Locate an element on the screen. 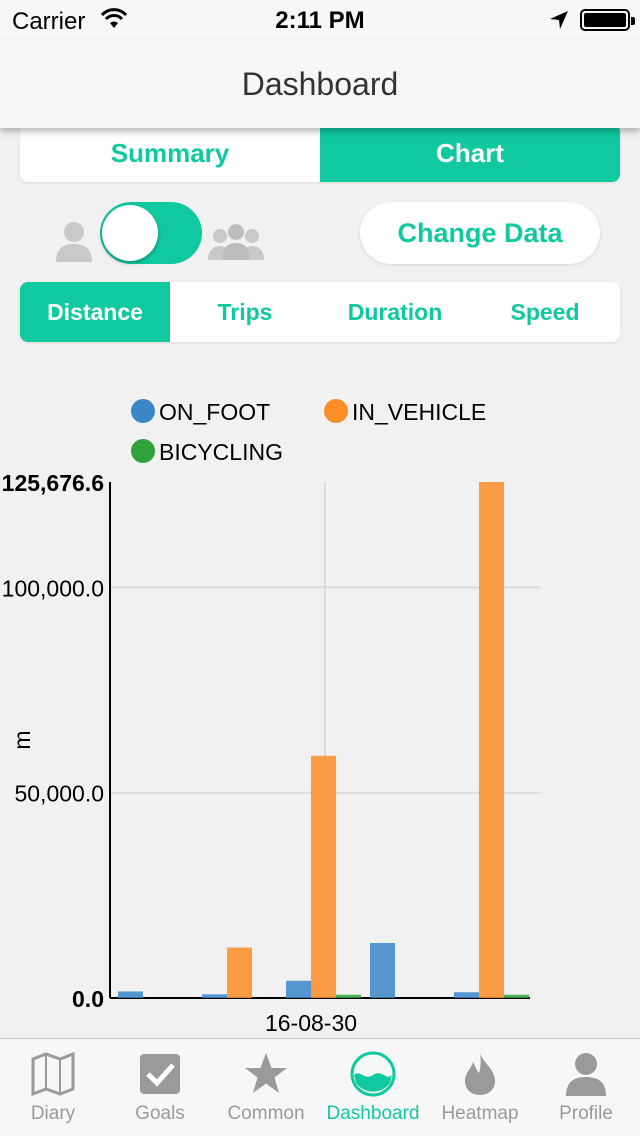 This screenshot has height=1136, width=640. tab-trips: Trips is located at coordinates (245, 312).